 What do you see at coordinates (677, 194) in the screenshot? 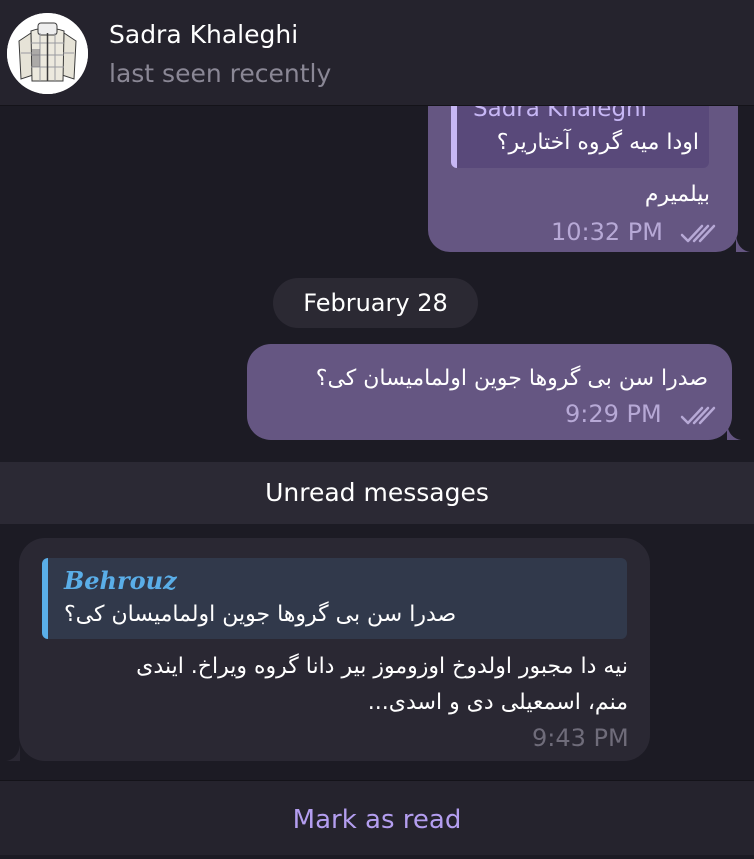
I see `message-text: بیلمیرم` at bounding box center [677, 194].